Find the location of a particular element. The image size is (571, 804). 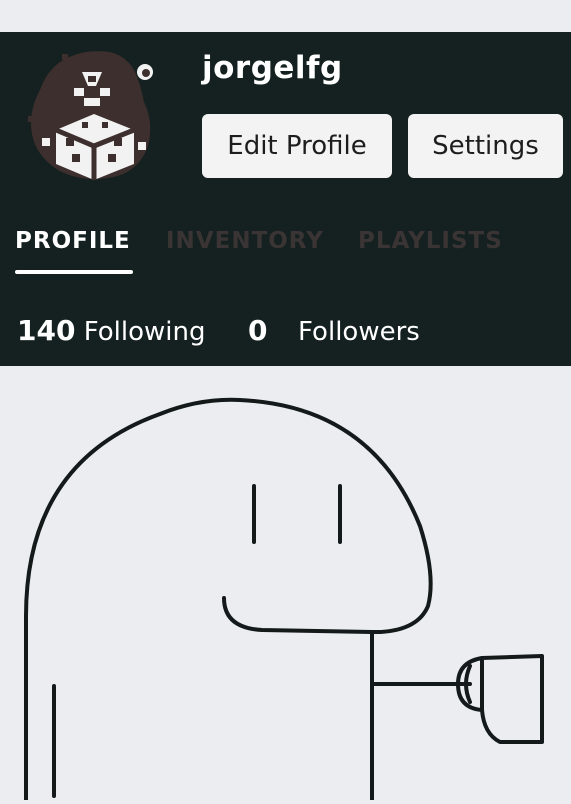

tab-playlists: PLAYLISTS is located at coordinates (430, 241).